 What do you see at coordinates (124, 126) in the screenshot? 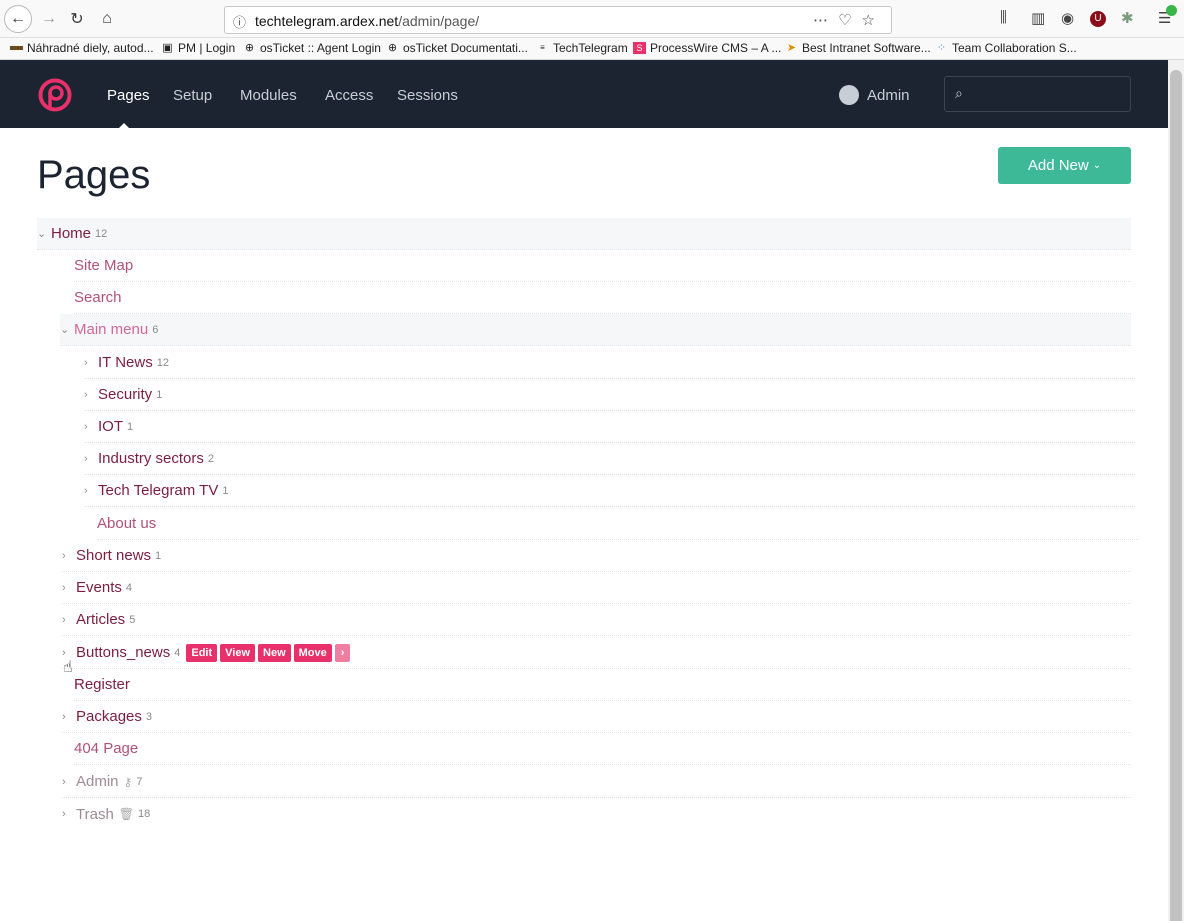
I see `active-nav-caret` at bounding box center [124, 126].